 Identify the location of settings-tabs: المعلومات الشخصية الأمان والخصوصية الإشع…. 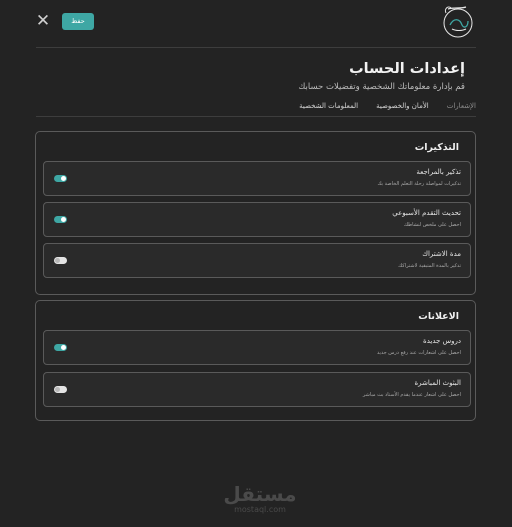
(387, 109).